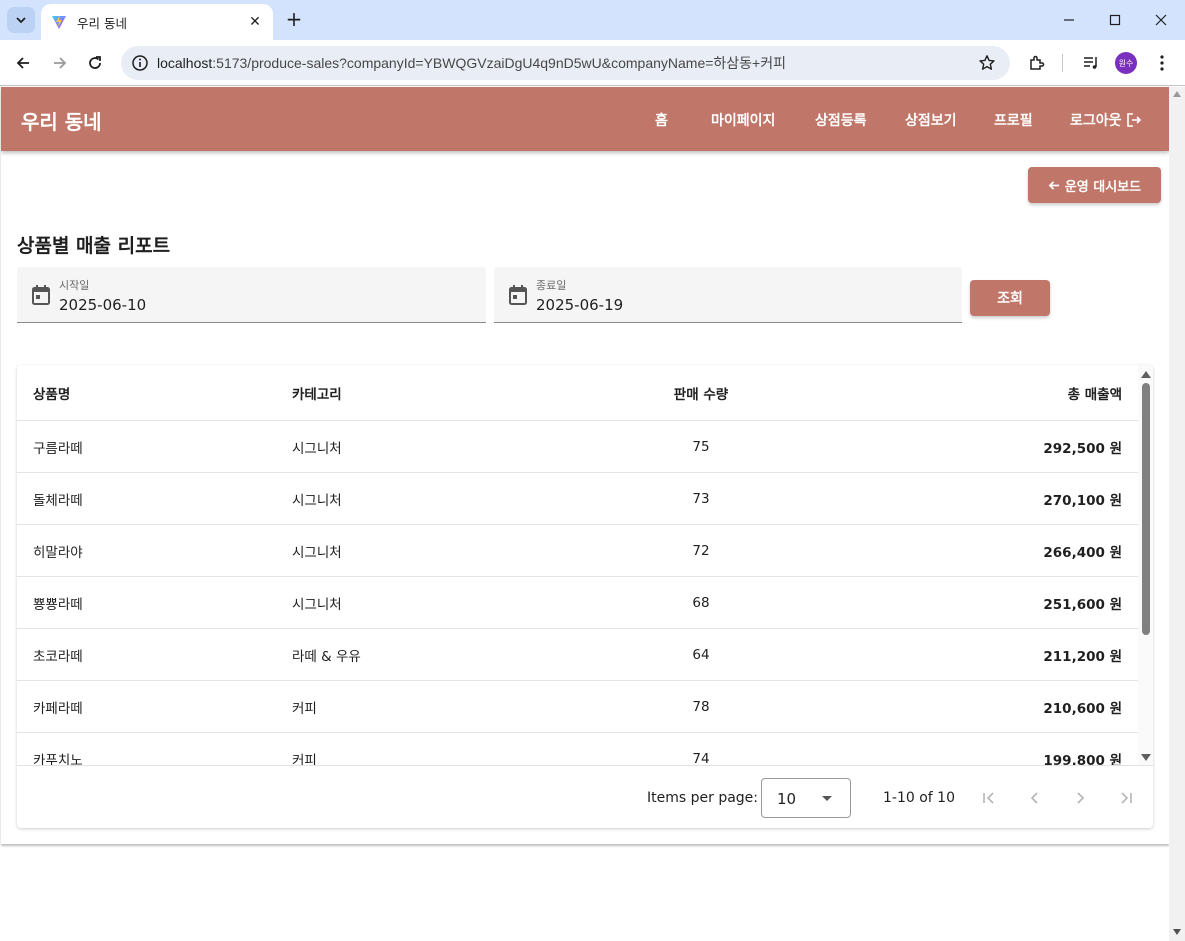 The height and width of the screenshot is (941, 1185). Describe the element at coordinates (577, 655) in the screenshot. I see `table-row: 초코라떼 라떼 & 우유 64 211,200 원` at that location.